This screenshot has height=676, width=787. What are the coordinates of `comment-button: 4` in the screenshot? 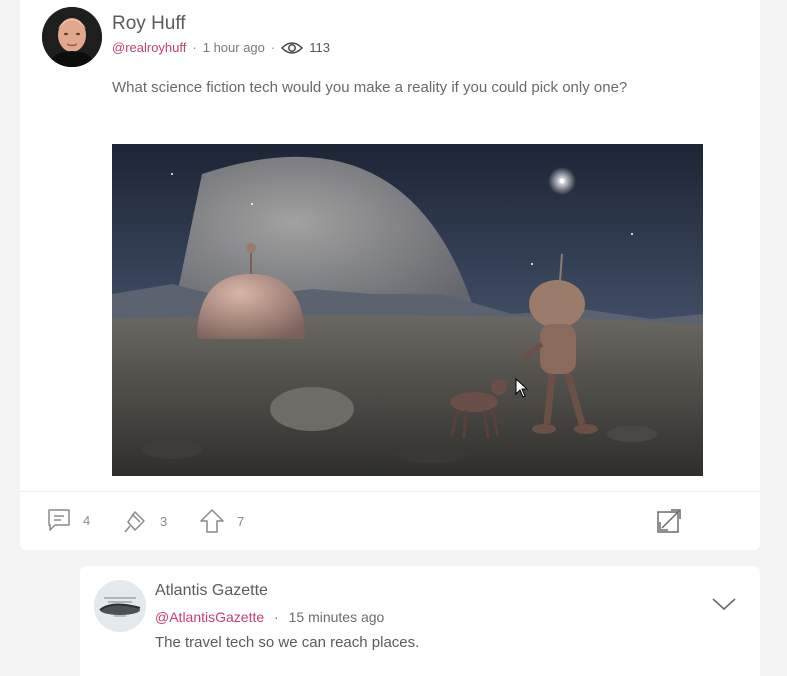 It's located at (68, 520).